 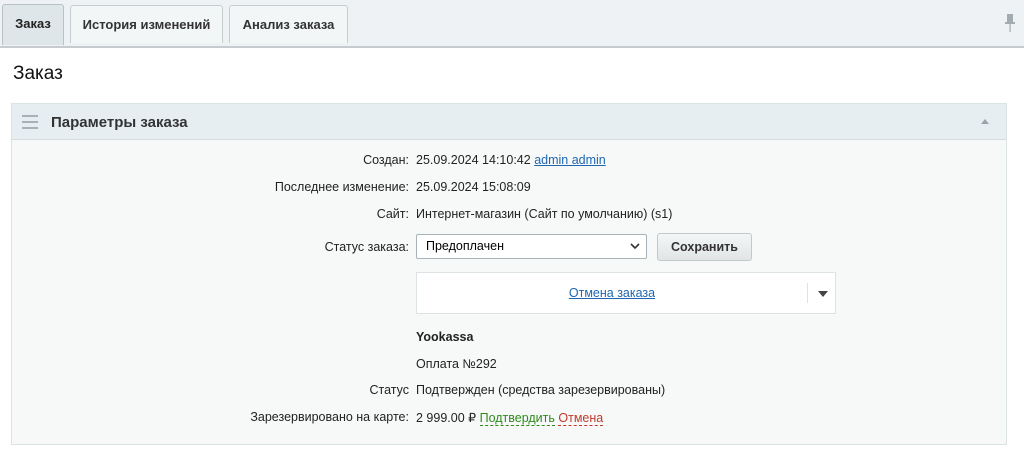 What do you see at coordinates (823, 294) in the screenshot?
I see `dropdown-arrow-icon` at bounding box center [823, 294].